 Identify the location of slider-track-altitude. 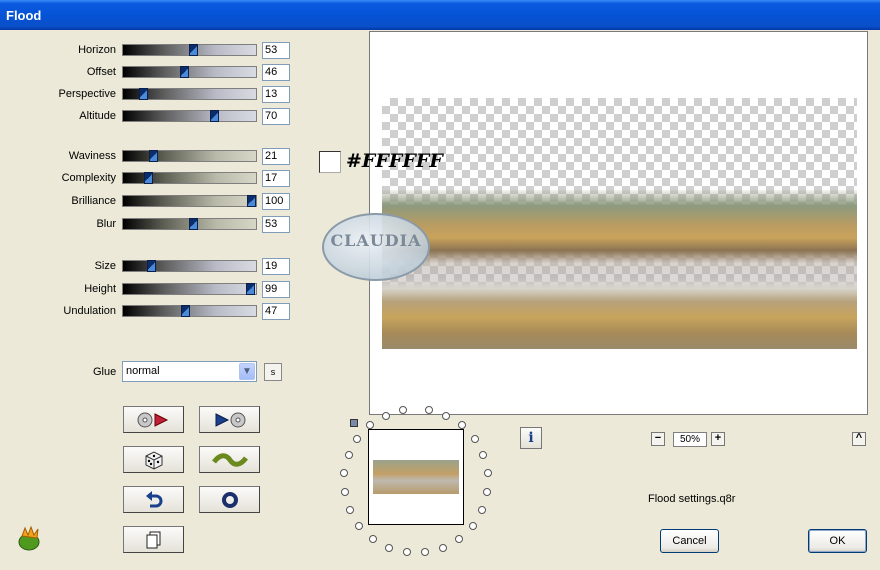
(189, 116).